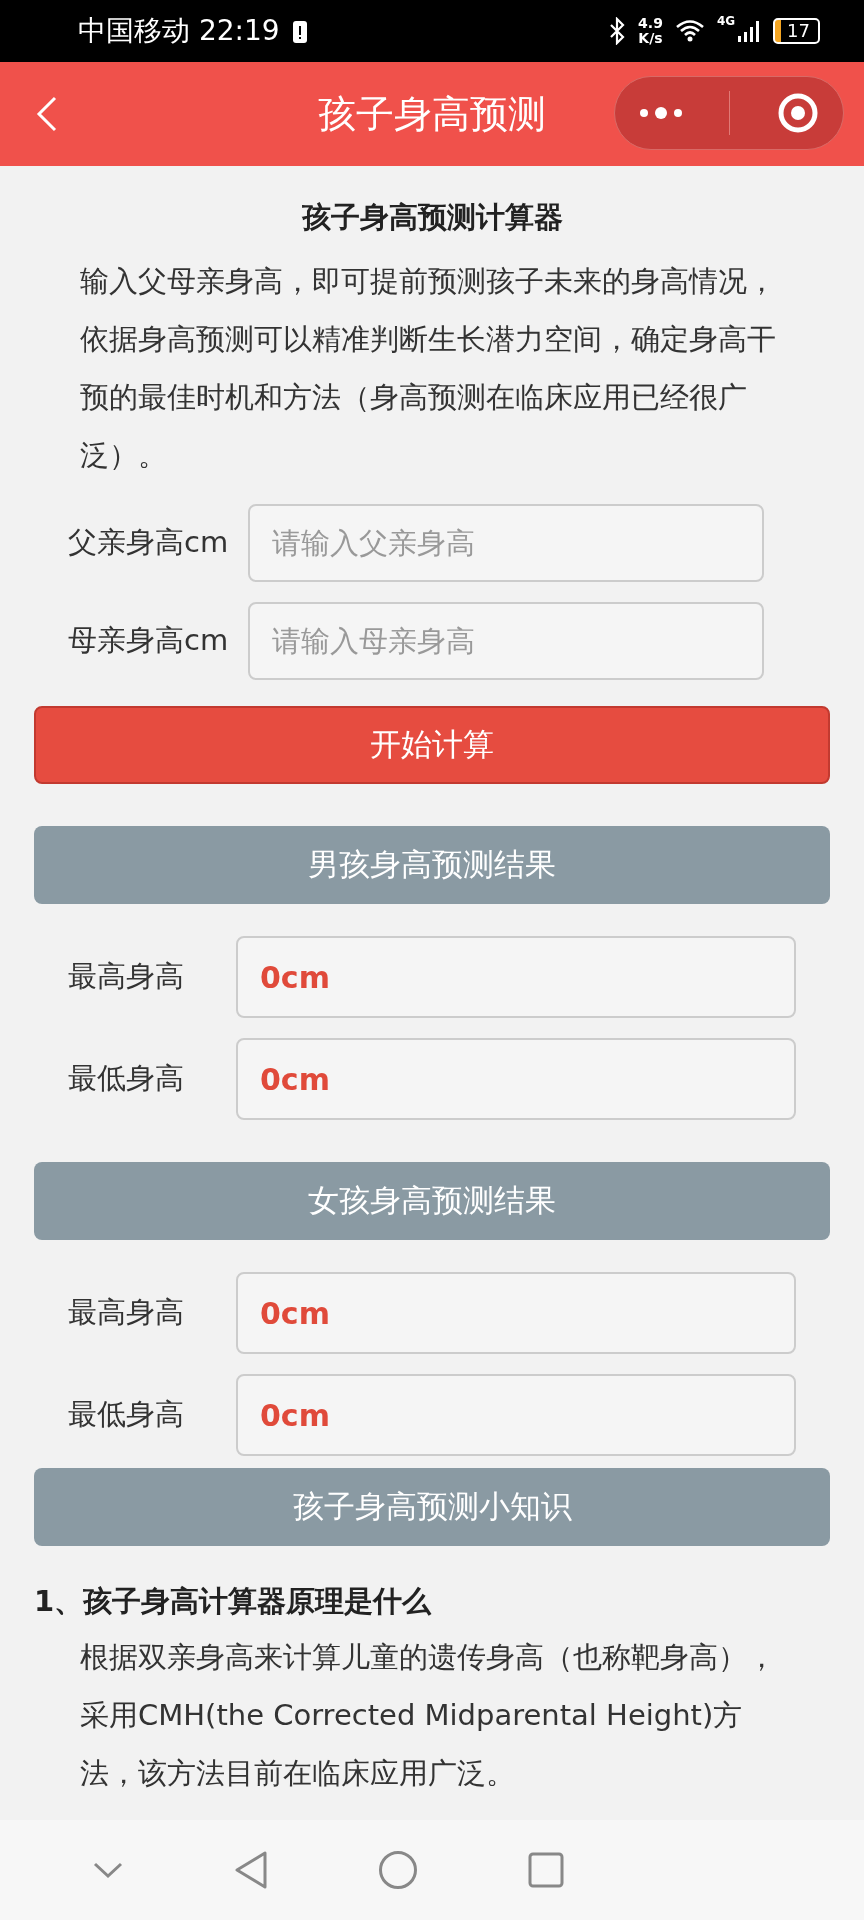  Describe the element at coordinates (148, 640) in the screenshot. I see `field-label: 母亲身高cm` at that location.